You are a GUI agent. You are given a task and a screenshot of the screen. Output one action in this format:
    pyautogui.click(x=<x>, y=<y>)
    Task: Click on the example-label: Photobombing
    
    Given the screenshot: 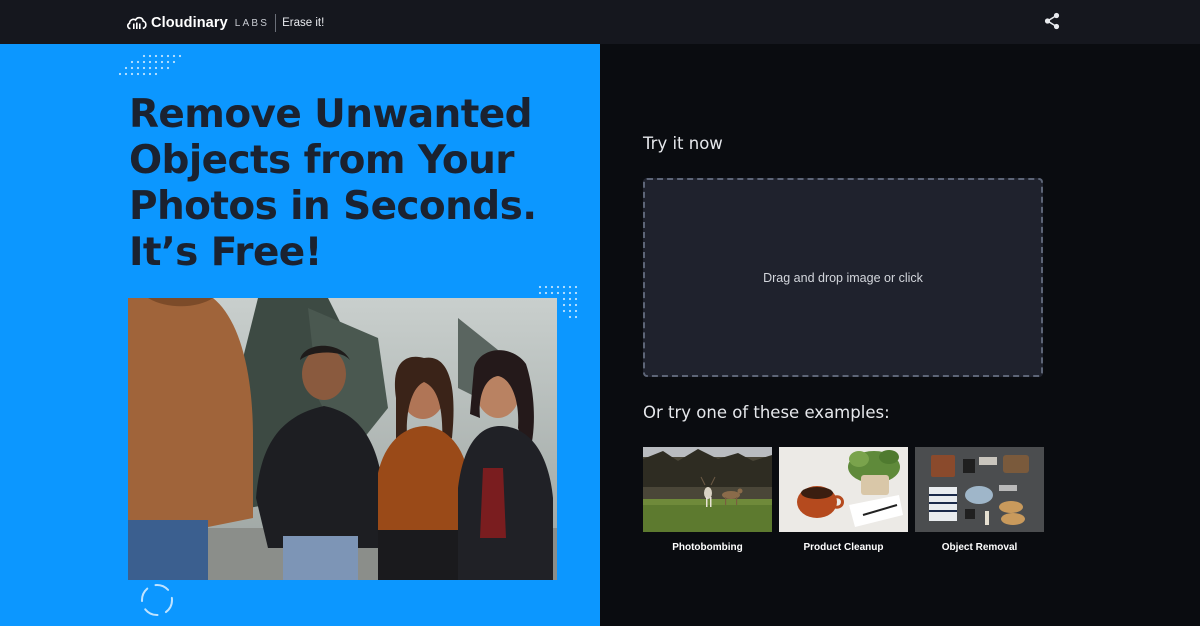 What is the action you would take?
    pyautogui.click(x=707, y=547)
    